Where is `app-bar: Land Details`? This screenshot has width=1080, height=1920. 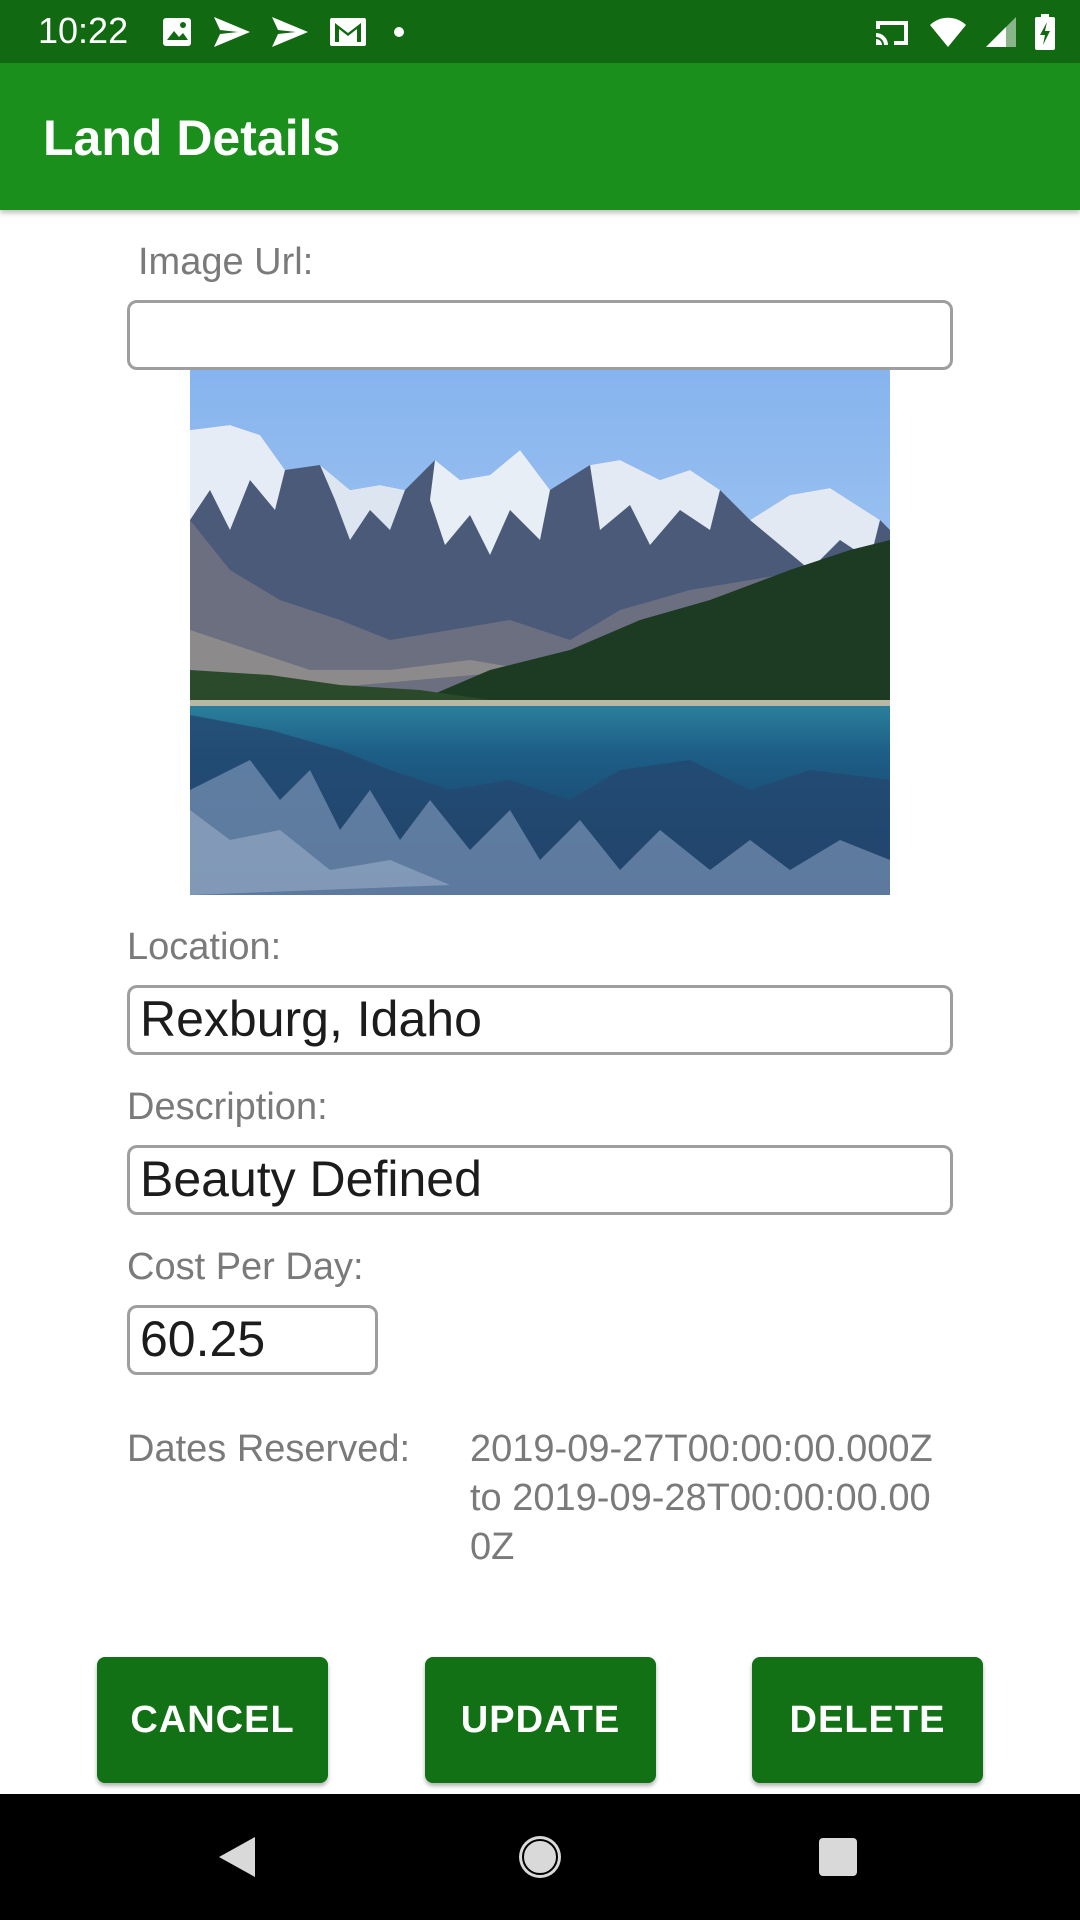 app-bar: Land Details is located at coordinates (540, 136).